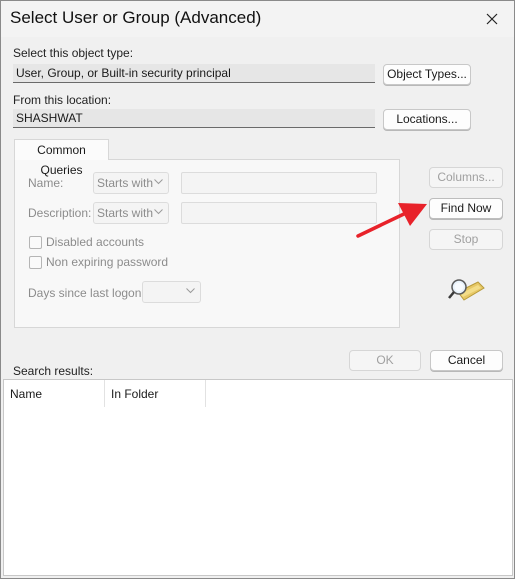 This screenshot has width=515, height=579. I want to click on location-field: SHASHWAT, so click(194, 118).